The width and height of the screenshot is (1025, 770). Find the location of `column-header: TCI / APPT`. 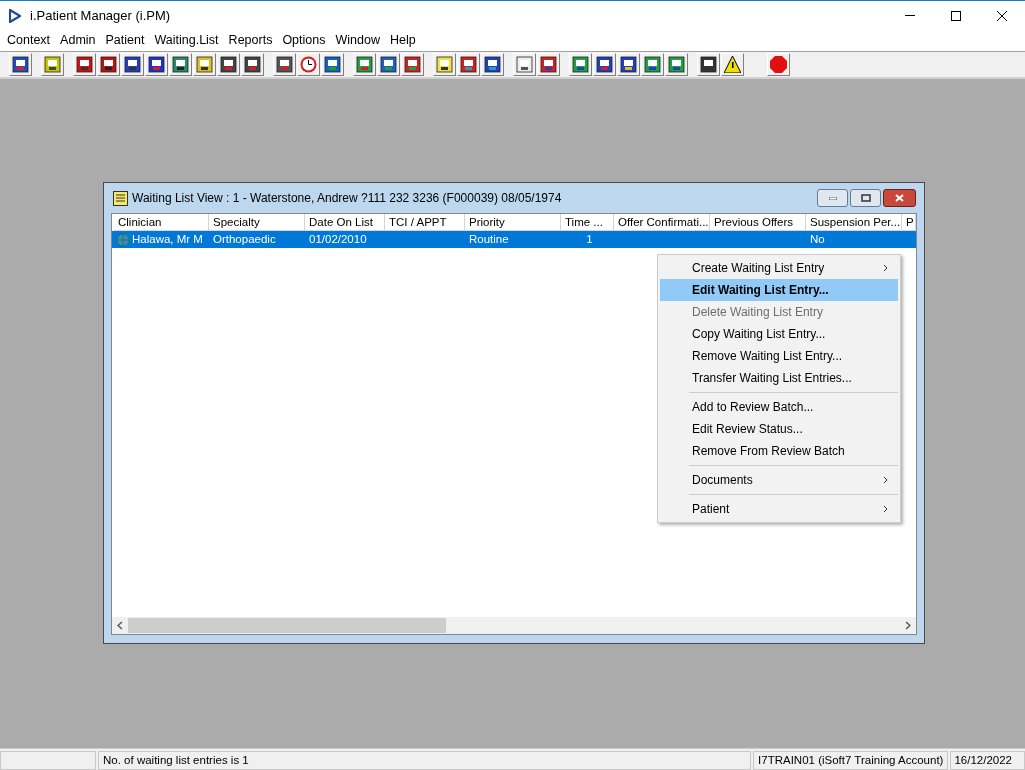

column-header: TCI / APPT is located at coordinates (425, 222).